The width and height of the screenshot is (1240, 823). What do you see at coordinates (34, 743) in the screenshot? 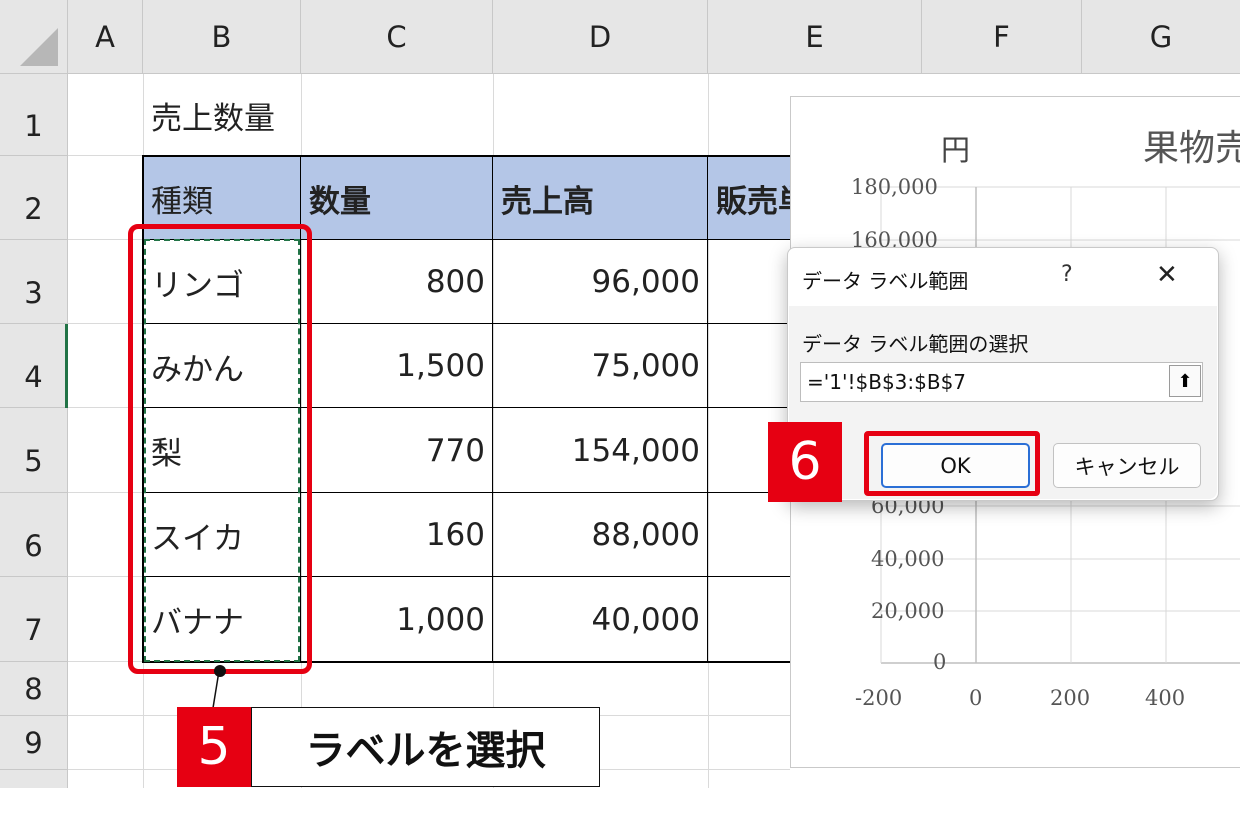
I see `row-header-9: 9` at bounding box center [34, 743].